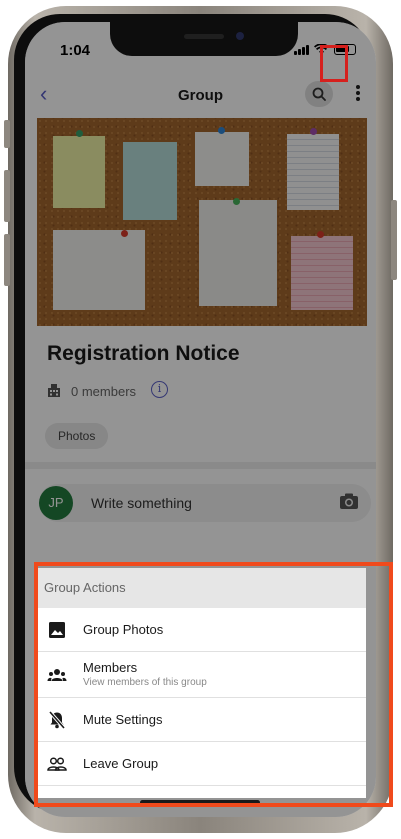  Describe the element at coordinates (240, 36) in the screenshot. I see `front-camera` at that location.